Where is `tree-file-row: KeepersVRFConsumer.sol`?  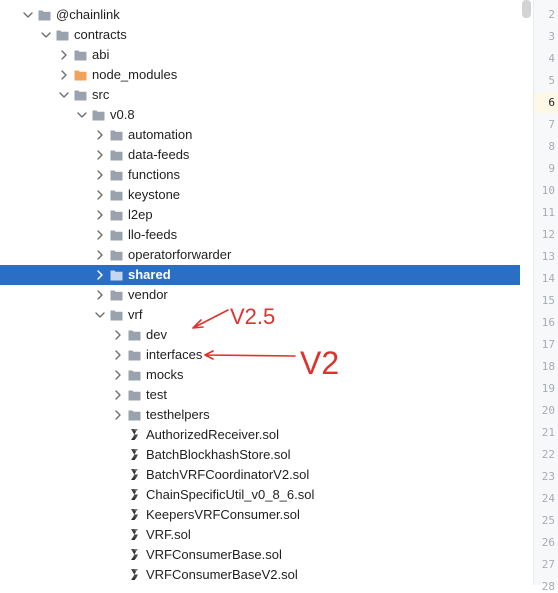
tree-file-row: KeepersVRFConsumer.sol is located at coordinates (260, 515).